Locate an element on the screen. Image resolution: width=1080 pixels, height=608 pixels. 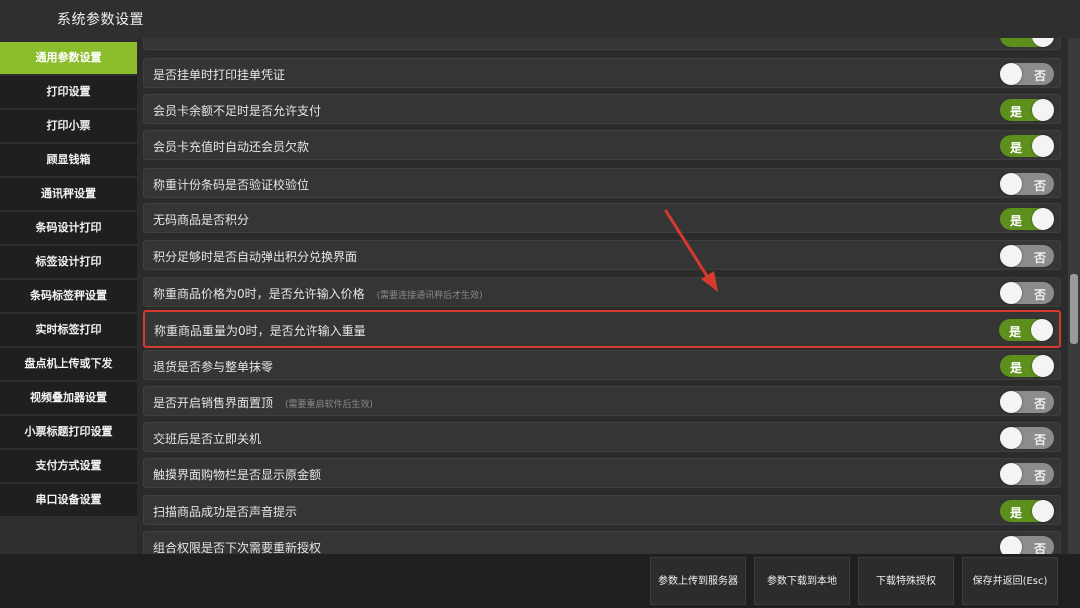
setting-row: 是否开启销售界面置顶 (需要重启软件后生效) 否 is located at coordinates (602, 401).